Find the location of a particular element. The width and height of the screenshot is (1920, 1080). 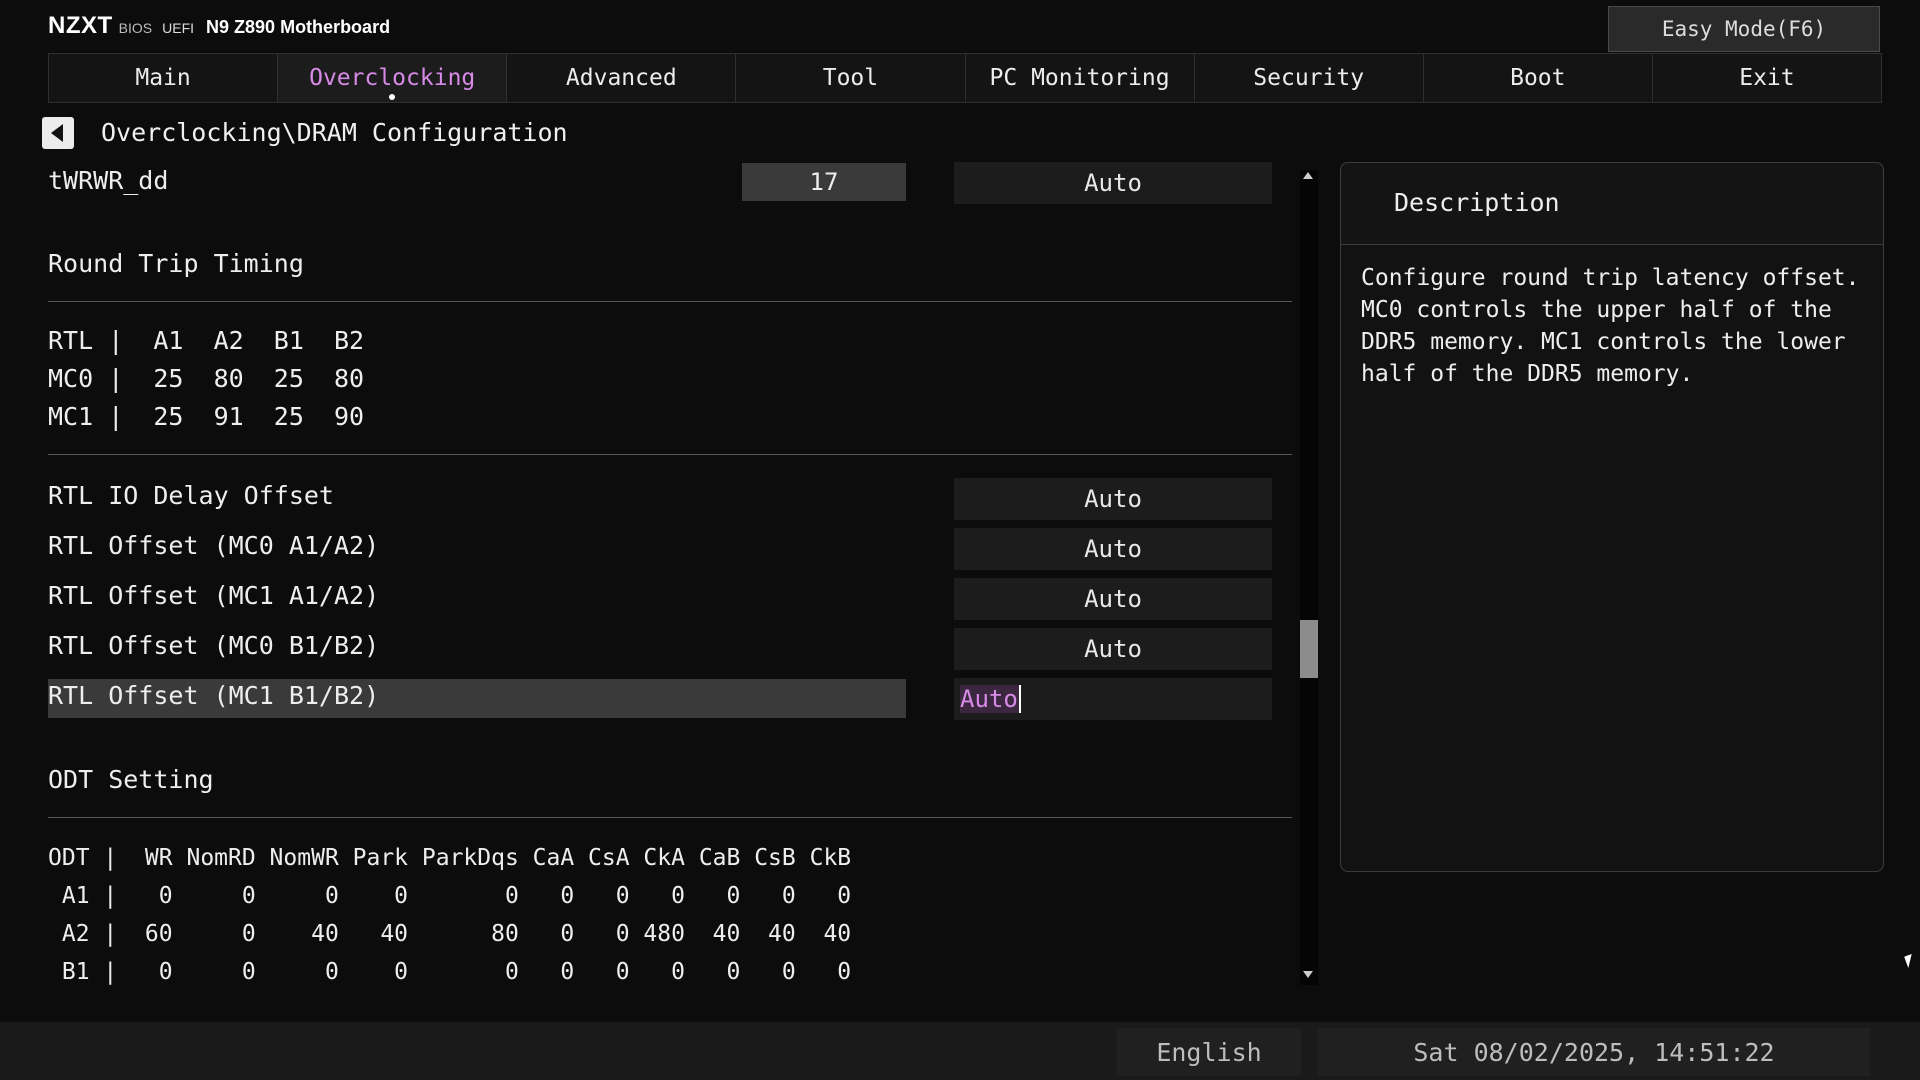

tab-tool: Tool is located at coordinates (851, 78).